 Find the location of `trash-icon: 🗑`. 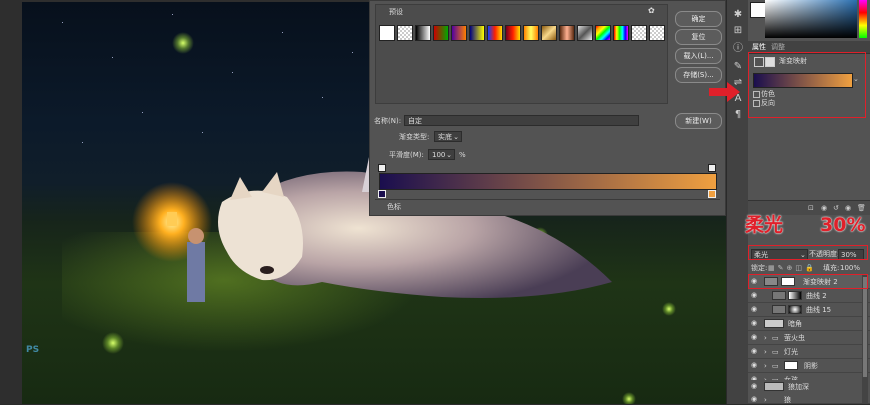

trash-icon: 🗑 is located at coordinates (861, 208).